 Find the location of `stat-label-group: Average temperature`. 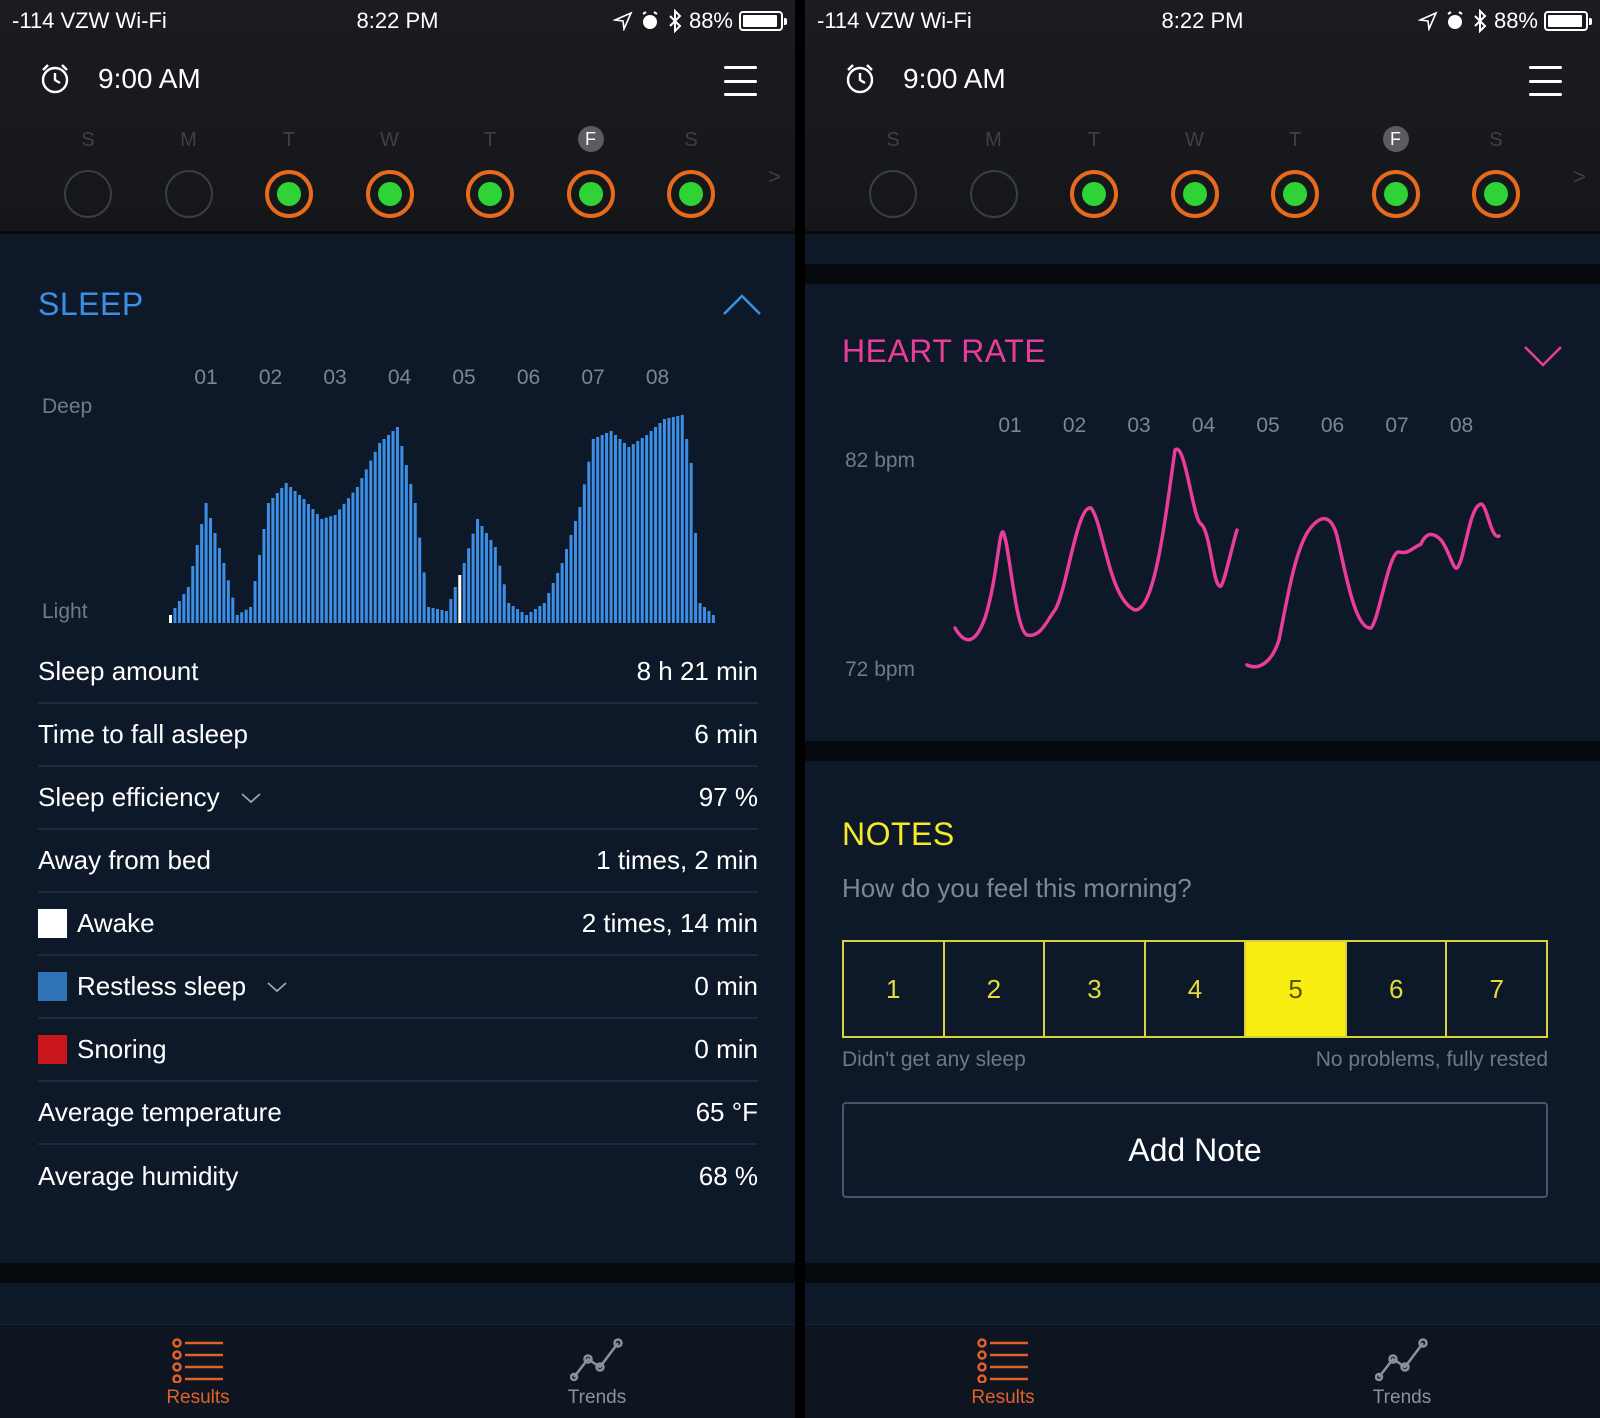

stat-label-group: Average temperature is located at coordinates (160, 1112).